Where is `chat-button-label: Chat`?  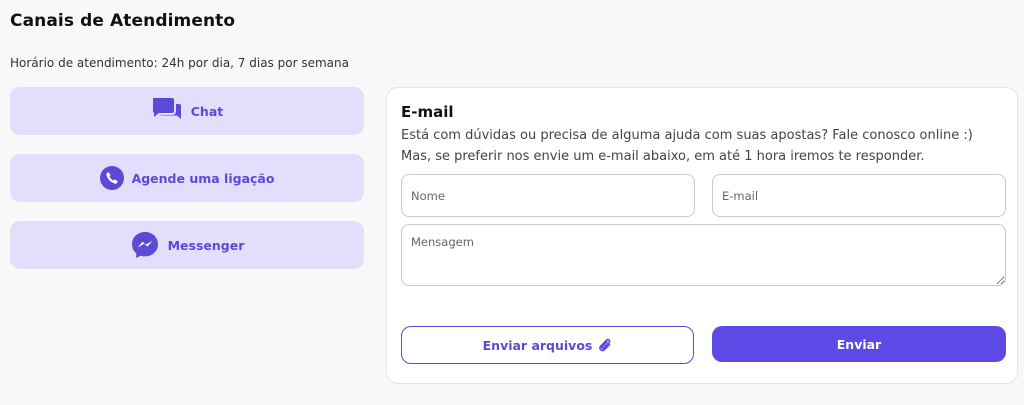 chat-button-label: Chat is located at coordinates (207, 111).